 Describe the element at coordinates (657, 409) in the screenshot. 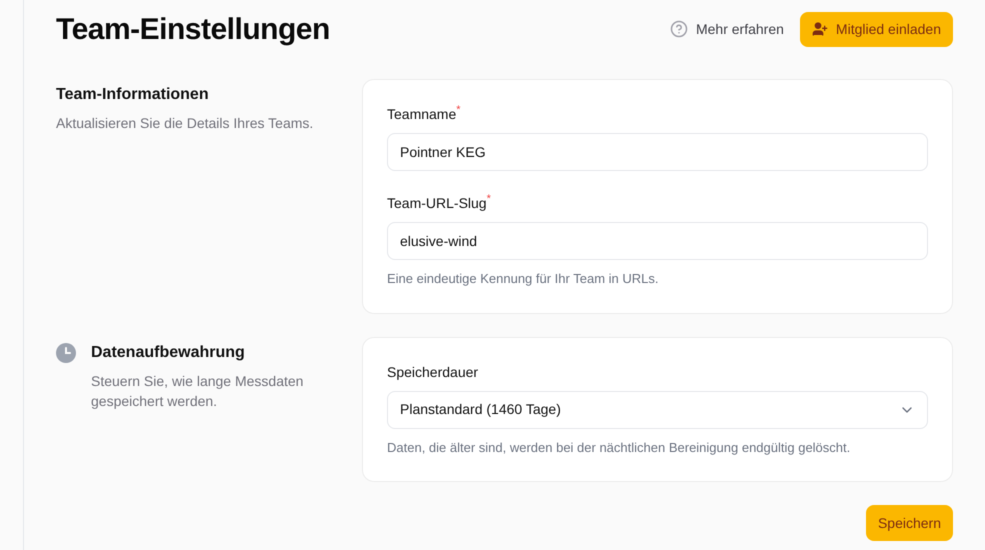

I see `select-field: Planstandard (1460 Tage)` at that location.